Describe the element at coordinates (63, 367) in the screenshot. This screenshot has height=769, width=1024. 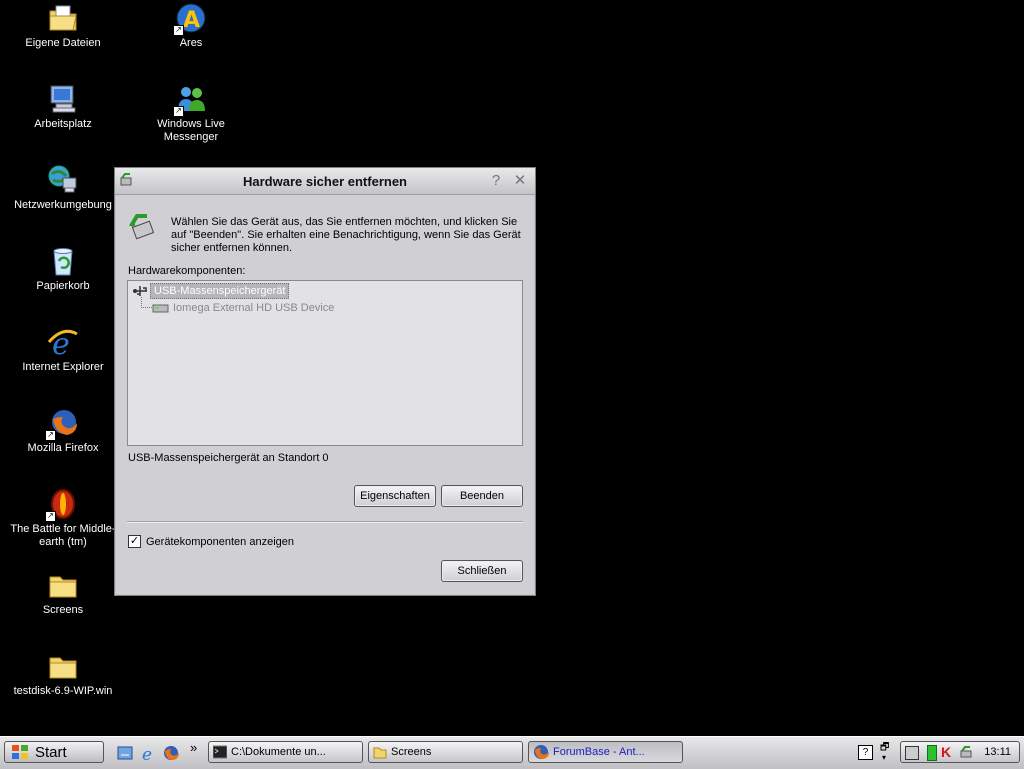
I see `desktop-icon-label: Internet Explorer` at that location.